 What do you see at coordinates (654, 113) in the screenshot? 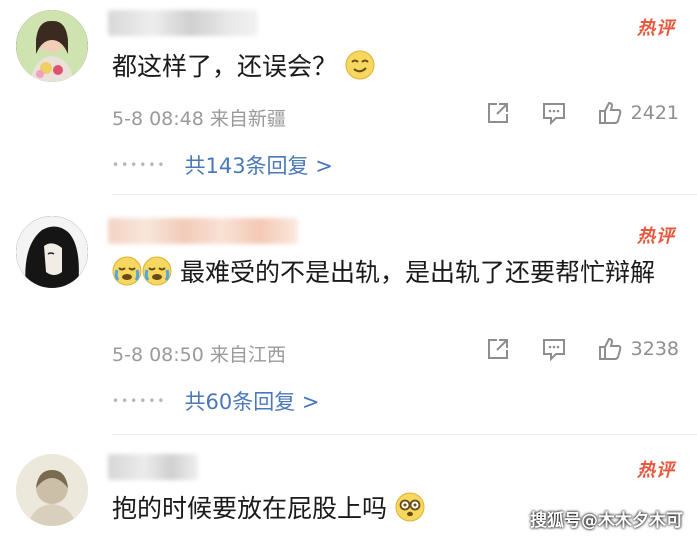
I see `like-count: 2421` at bounding box center [654, 113].